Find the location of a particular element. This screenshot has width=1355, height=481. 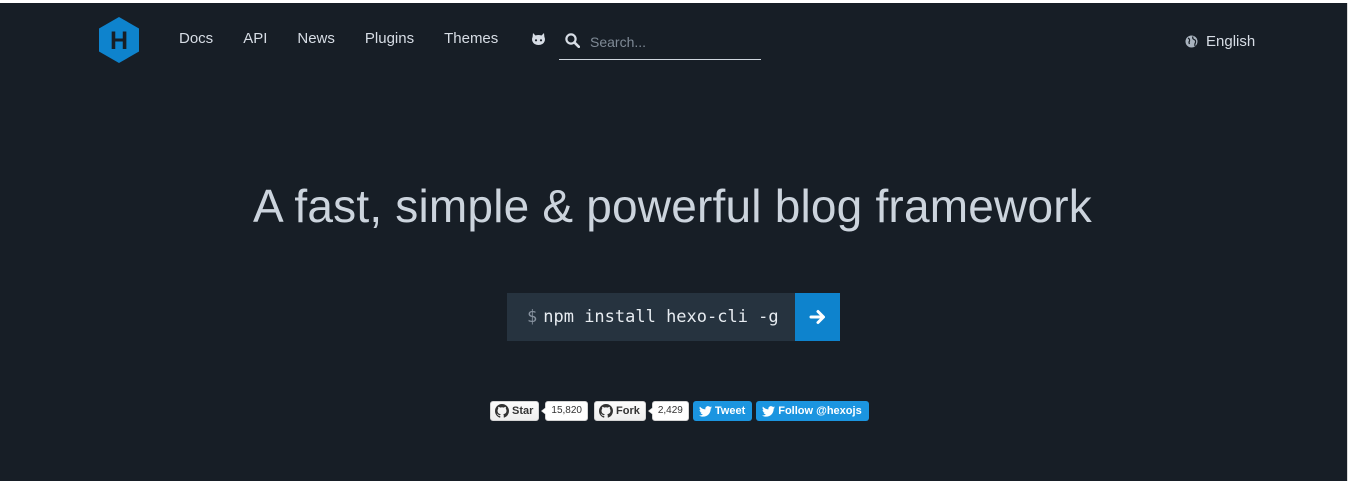

follow-label: Follow @hexojs is located at coordinates (820, 411).